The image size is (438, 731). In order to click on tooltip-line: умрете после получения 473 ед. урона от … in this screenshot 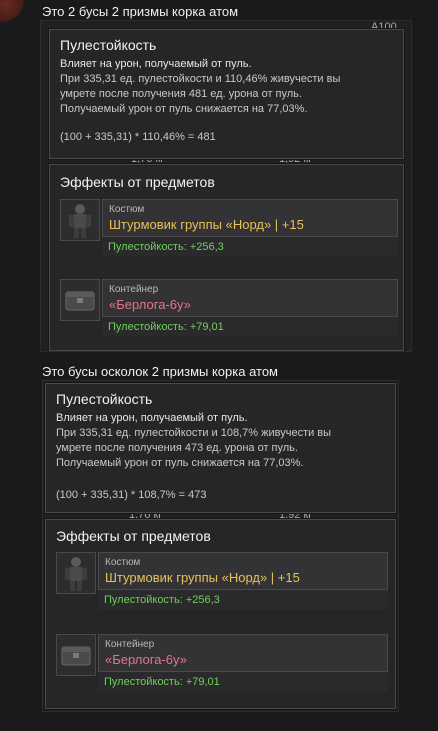, I will do `click(177, 448)`.